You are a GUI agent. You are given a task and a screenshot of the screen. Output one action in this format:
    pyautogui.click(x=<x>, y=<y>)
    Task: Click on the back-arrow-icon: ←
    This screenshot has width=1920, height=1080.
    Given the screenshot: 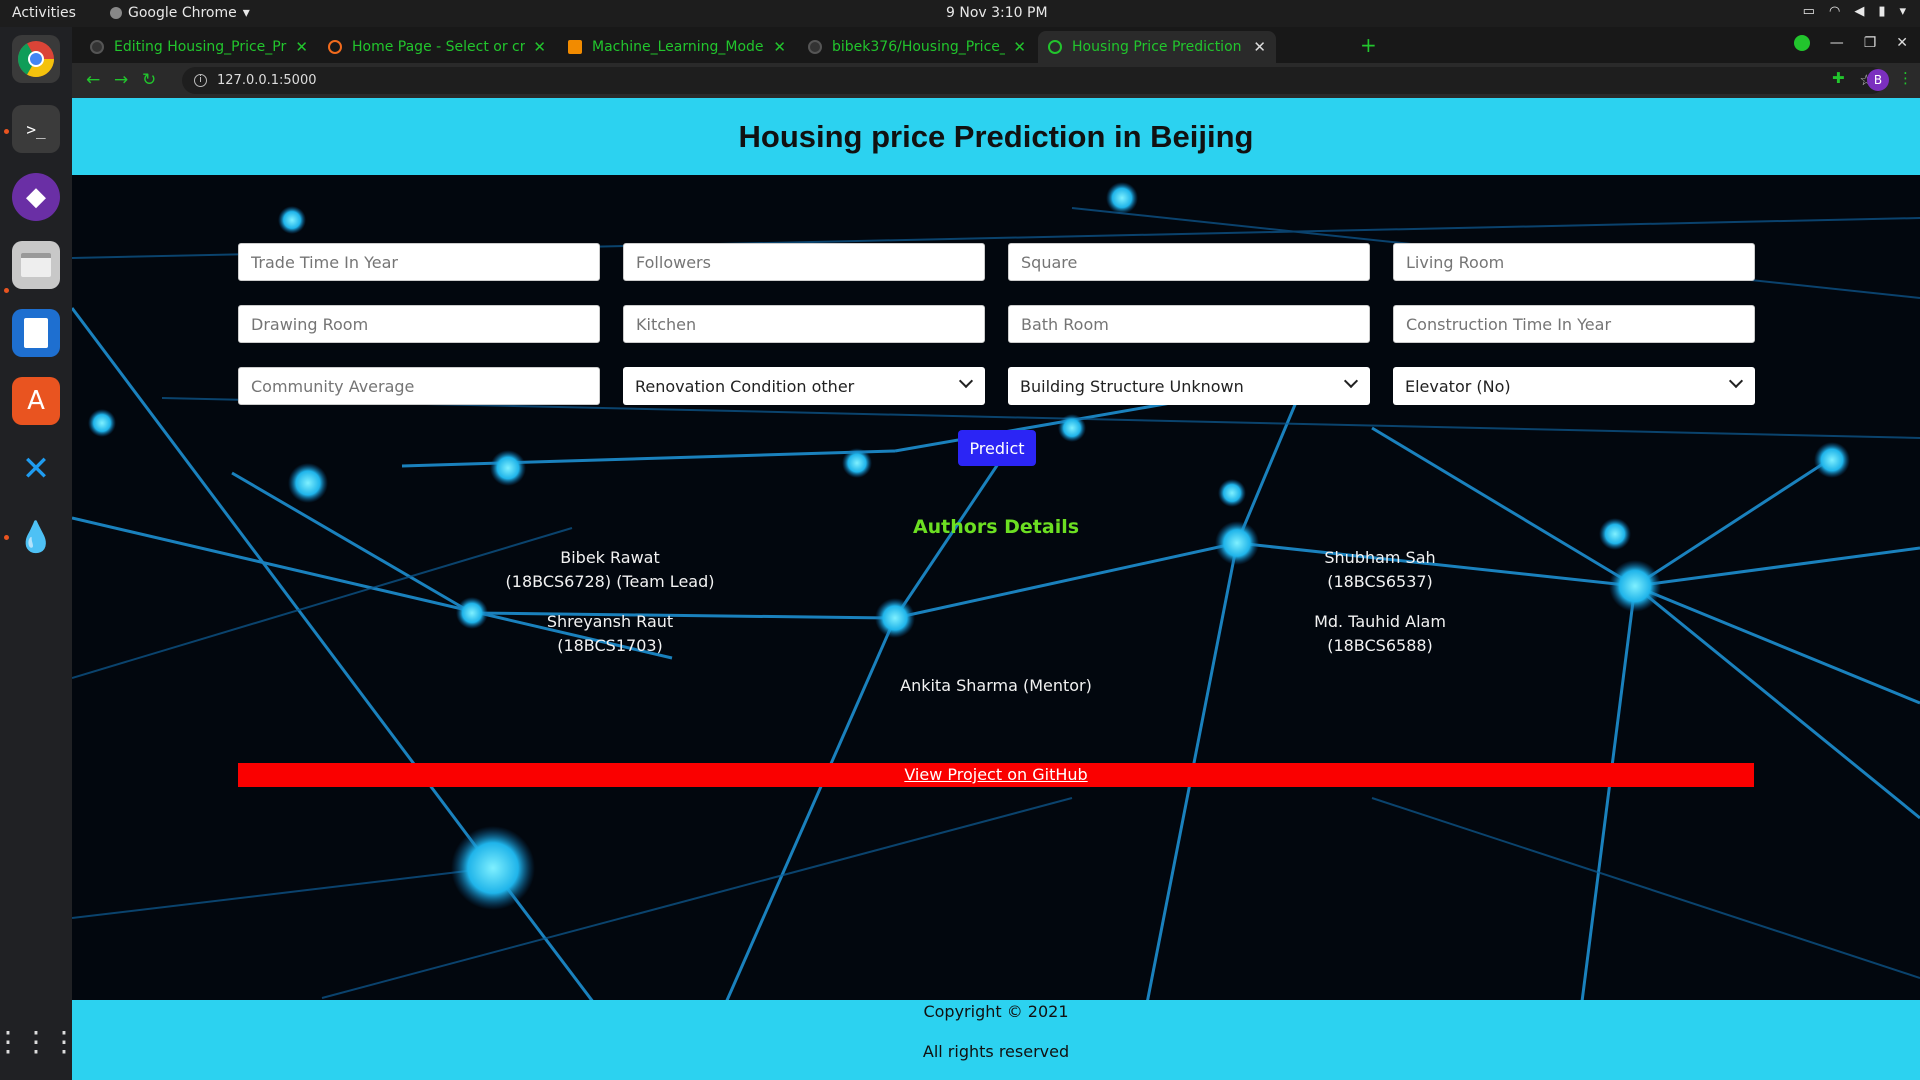 What is the action you would take?
    pyautogui.click(x=93, y=80)
    